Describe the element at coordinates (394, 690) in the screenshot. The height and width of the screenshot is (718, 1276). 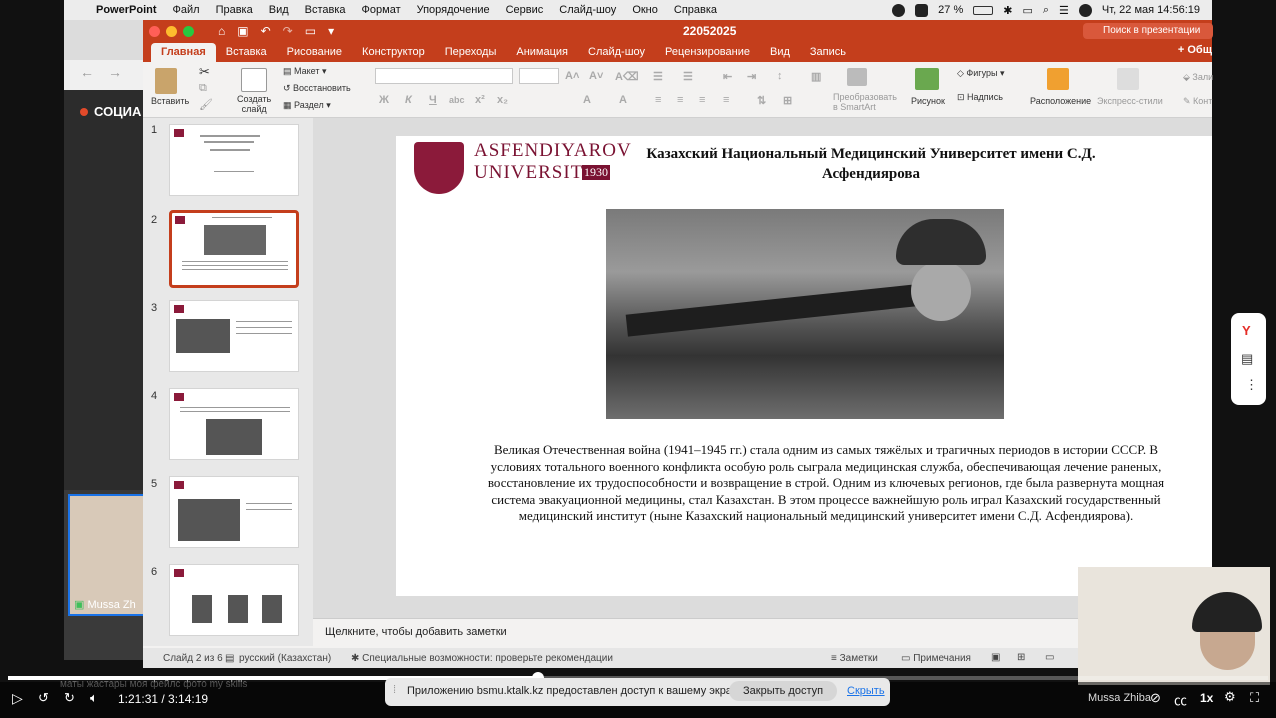
I see `drag-handle-icon: ⁞` at that location.